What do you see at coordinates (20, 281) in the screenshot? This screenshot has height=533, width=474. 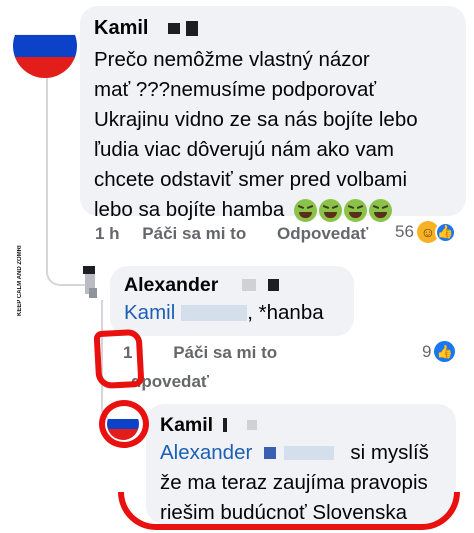 I see `watermark: KEEP CALM AND ZOMRI` at bounding box center [20, 281].